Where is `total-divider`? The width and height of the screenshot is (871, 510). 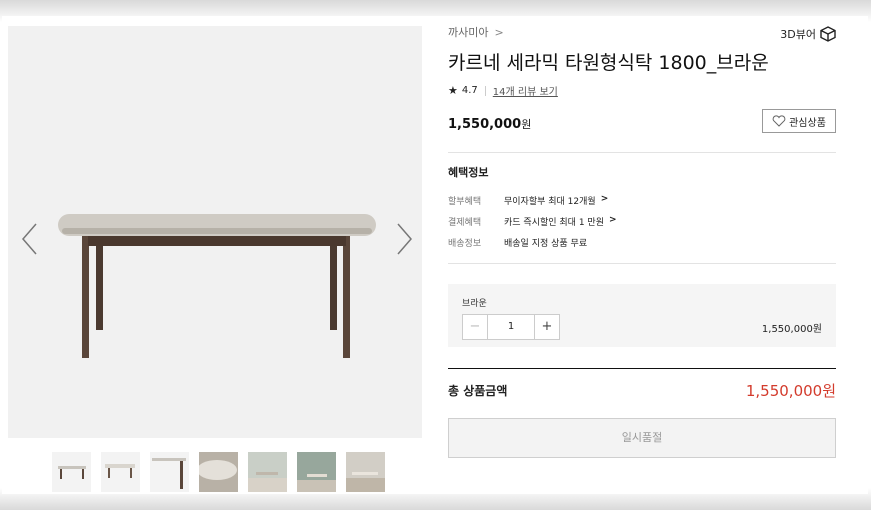
total-divider is located at coordinates (642, 368).